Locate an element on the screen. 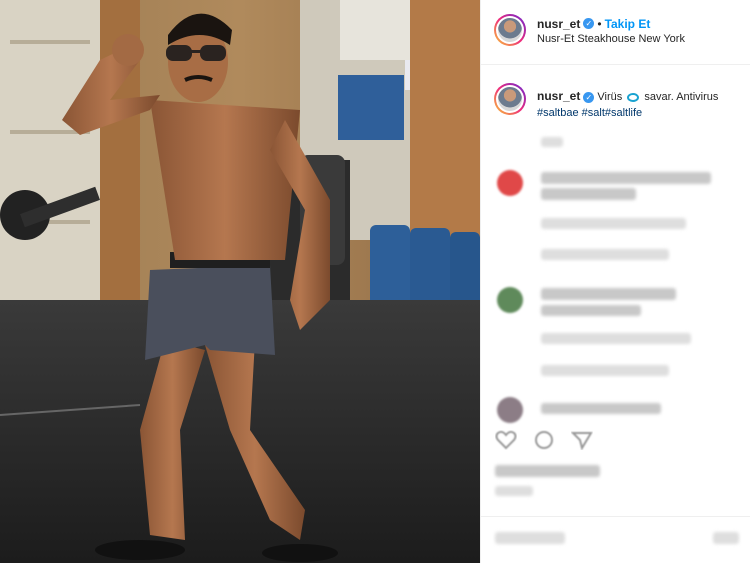  avatar is located at coordinates (510, 30).